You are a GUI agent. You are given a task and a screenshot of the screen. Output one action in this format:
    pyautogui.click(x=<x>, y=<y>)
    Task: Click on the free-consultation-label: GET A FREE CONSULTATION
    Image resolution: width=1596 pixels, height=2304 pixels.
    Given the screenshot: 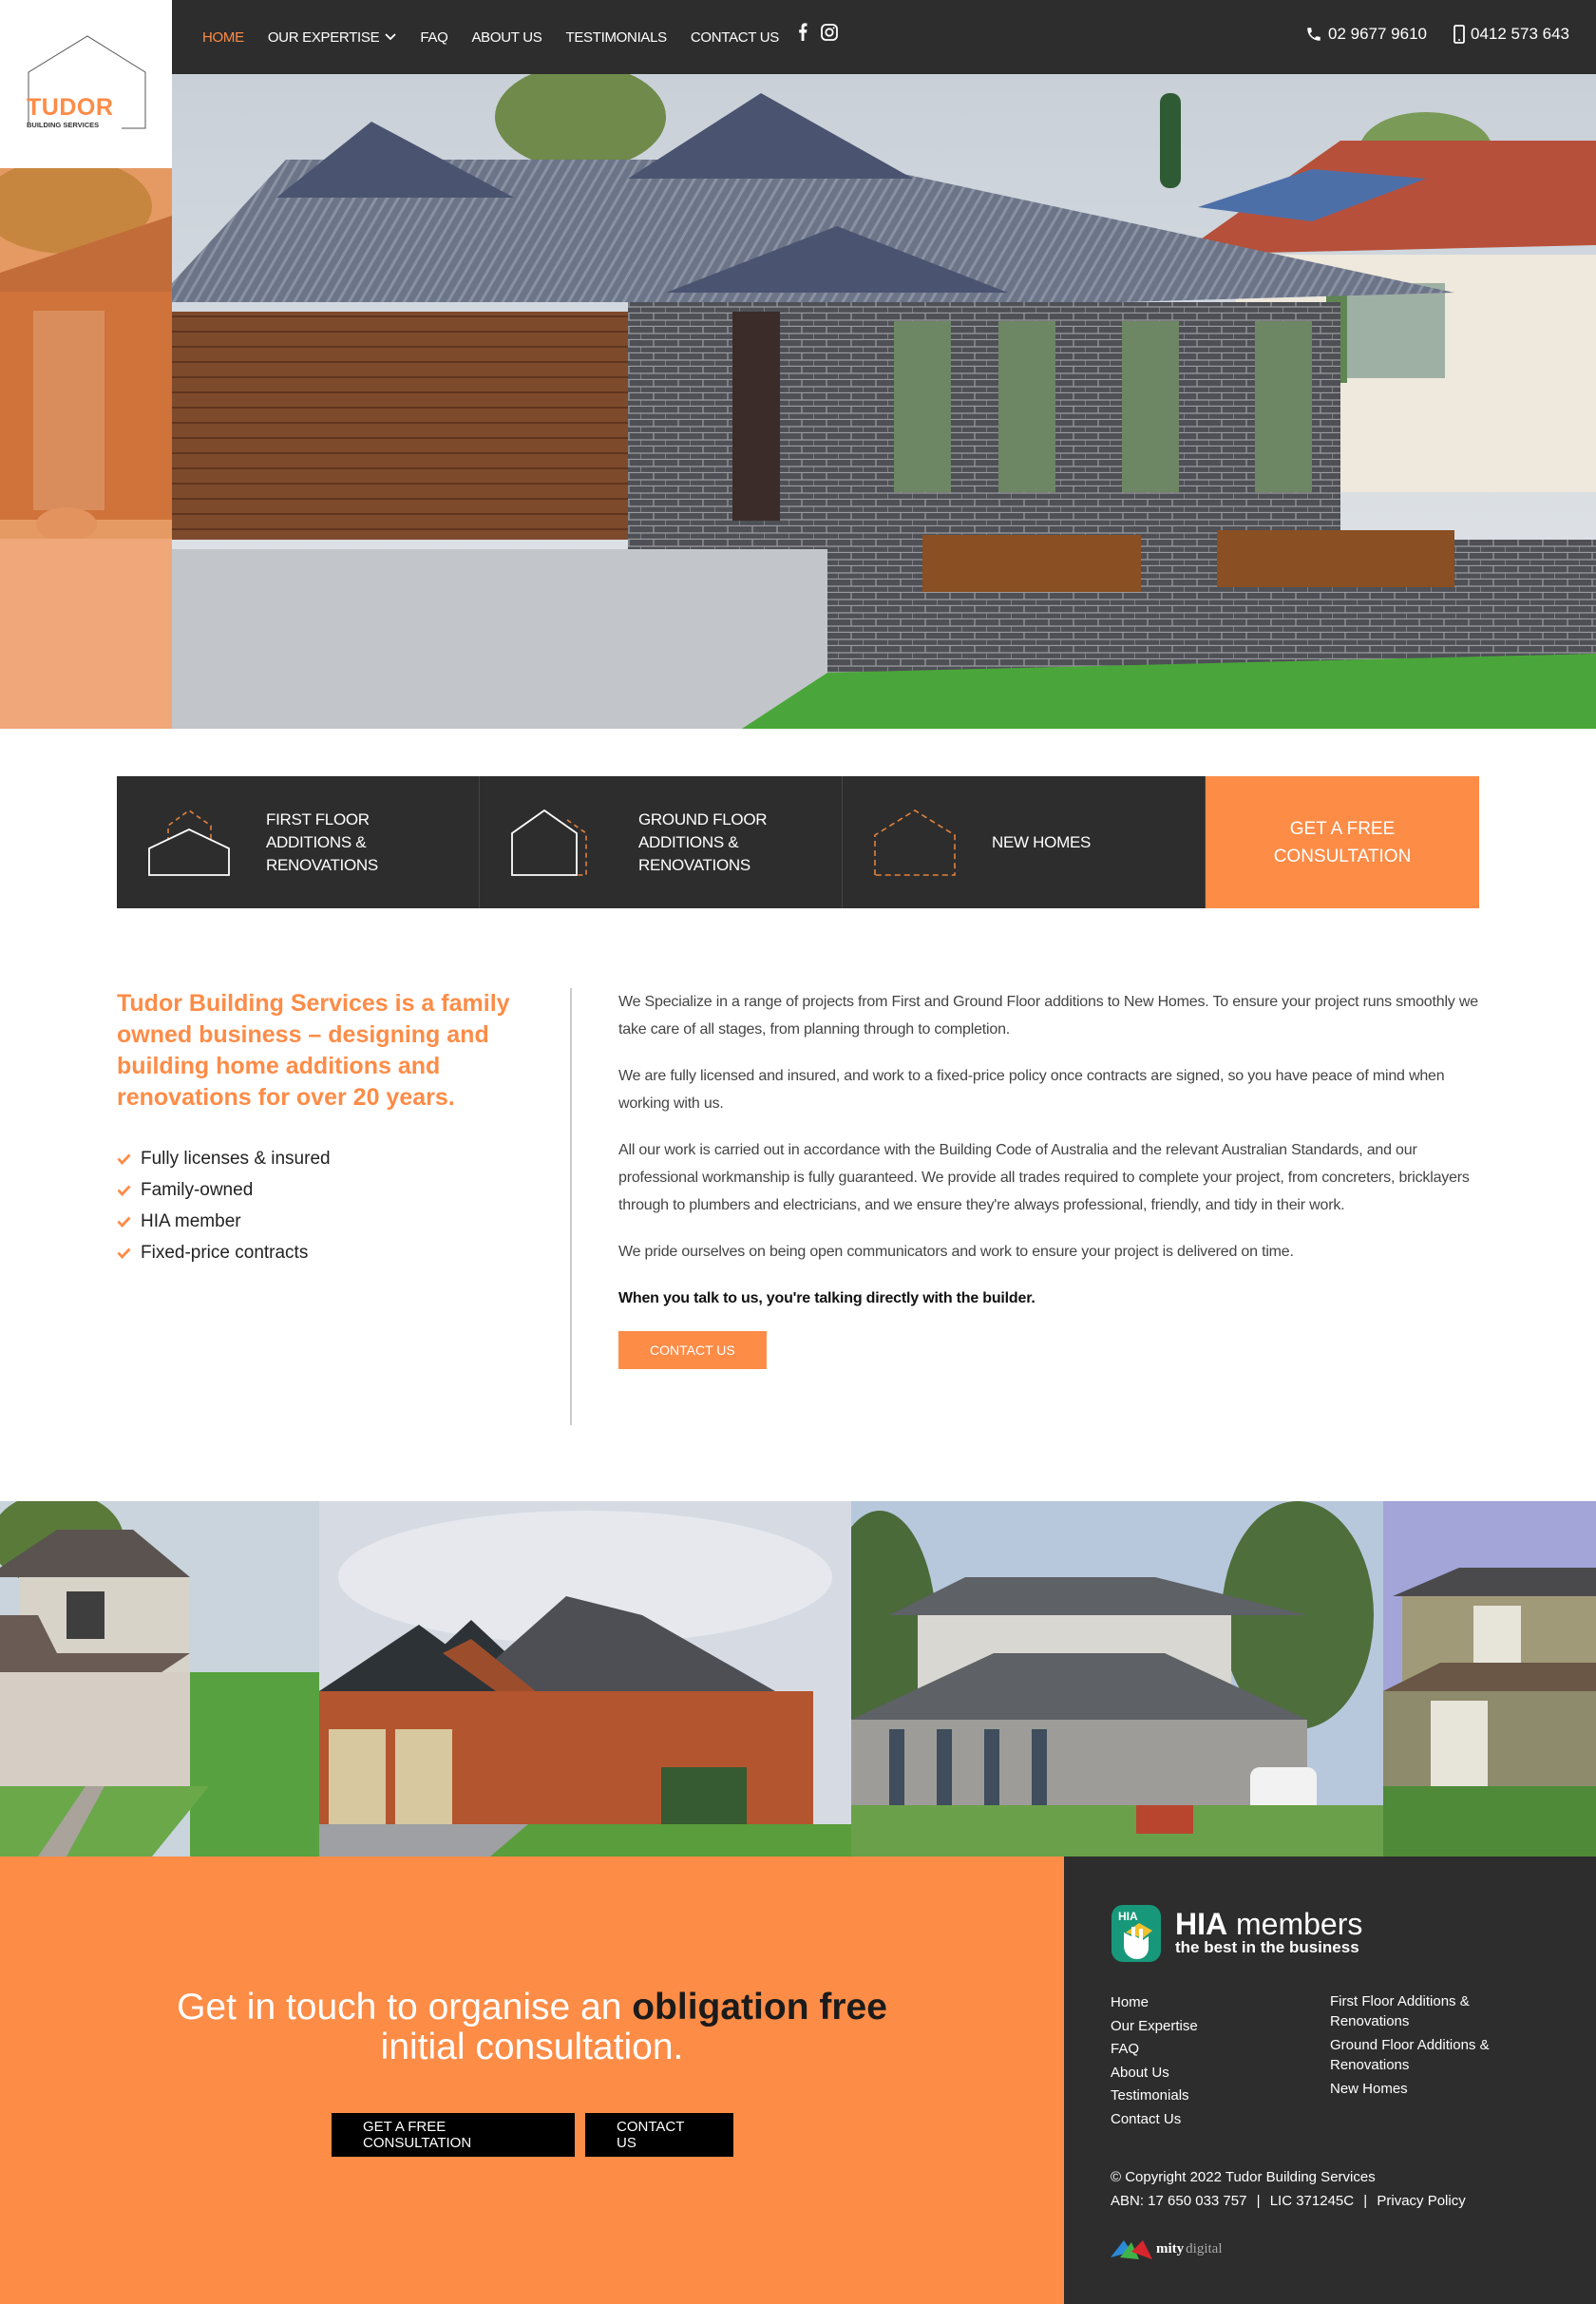 What is the action you would take?
    pyautogui.click(x=1342, y=842)
    